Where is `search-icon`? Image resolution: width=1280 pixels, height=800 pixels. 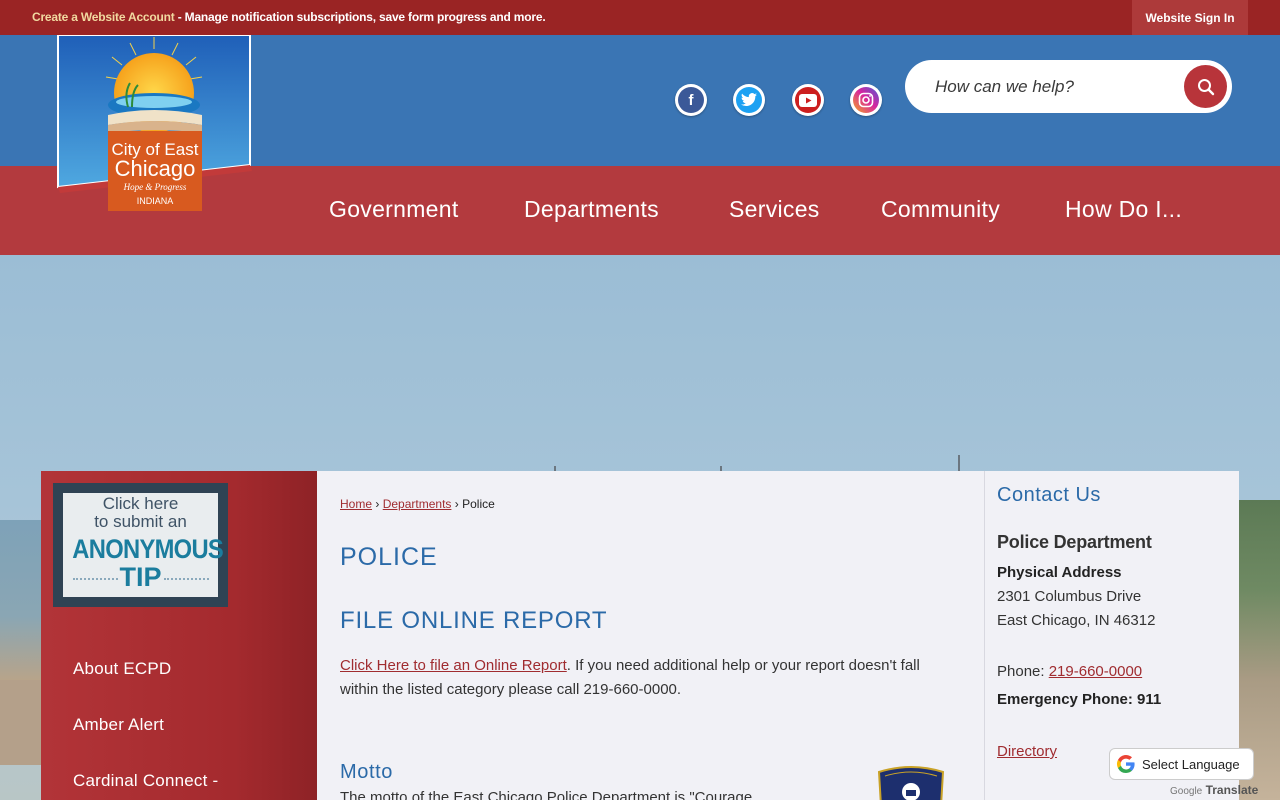
search-icon is located at coordinates (1205, 86).